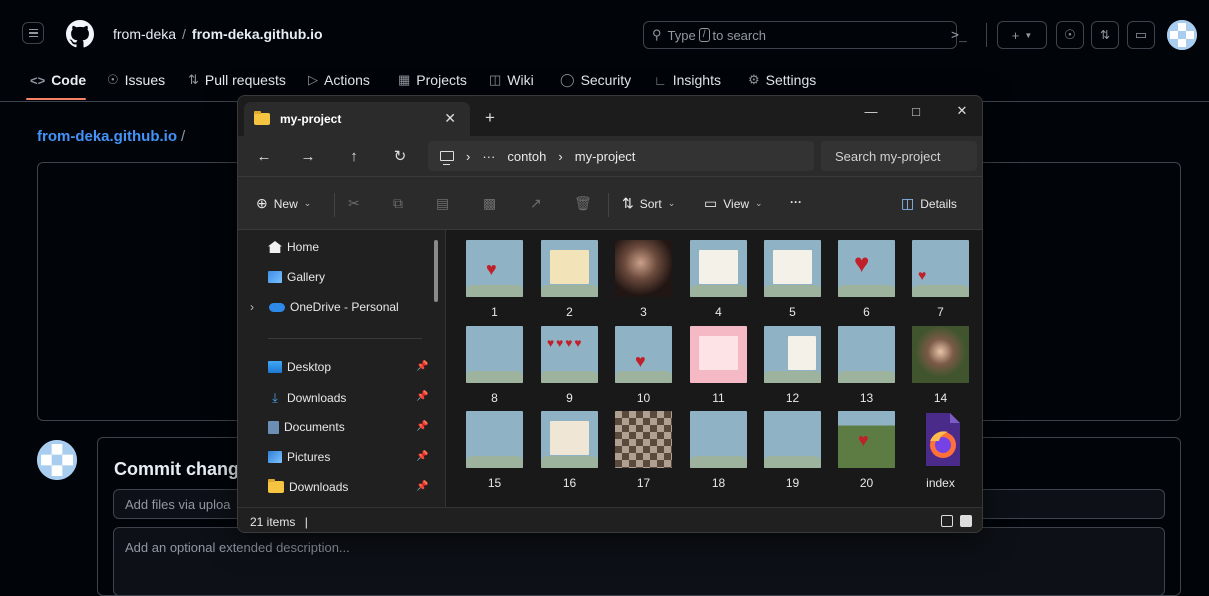 The width and height of the screenshot is (1209, 596). What do you see at coordinates (595, 80) in the screenshot?
I see `tab-security: ◯ Security` at bounding box center [595, 80].